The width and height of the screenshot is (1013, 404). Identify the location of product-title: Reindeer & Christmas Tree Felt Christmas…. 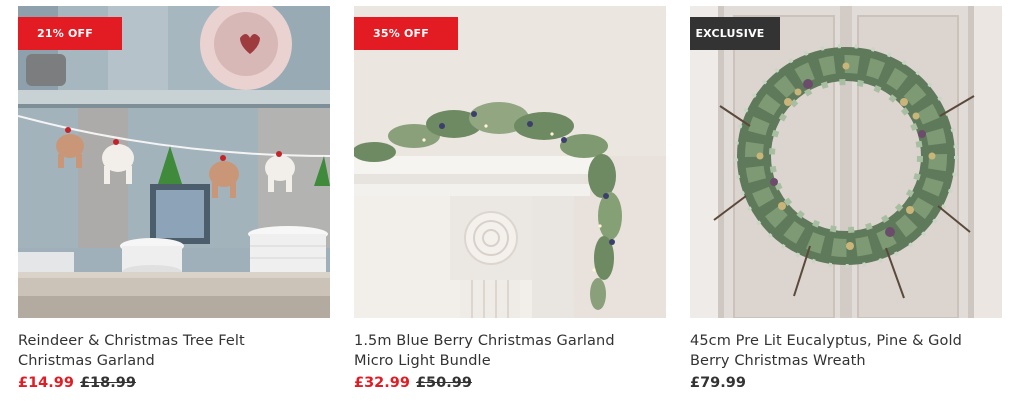
(174, 351).